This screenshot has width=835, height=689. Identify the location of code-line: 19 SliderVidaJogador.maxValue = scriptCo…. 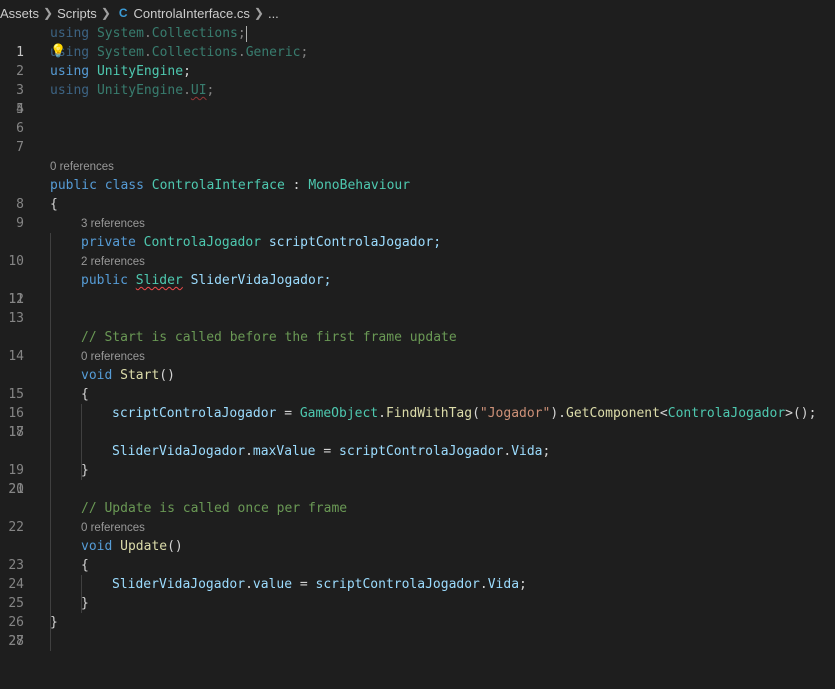
(417, 460).